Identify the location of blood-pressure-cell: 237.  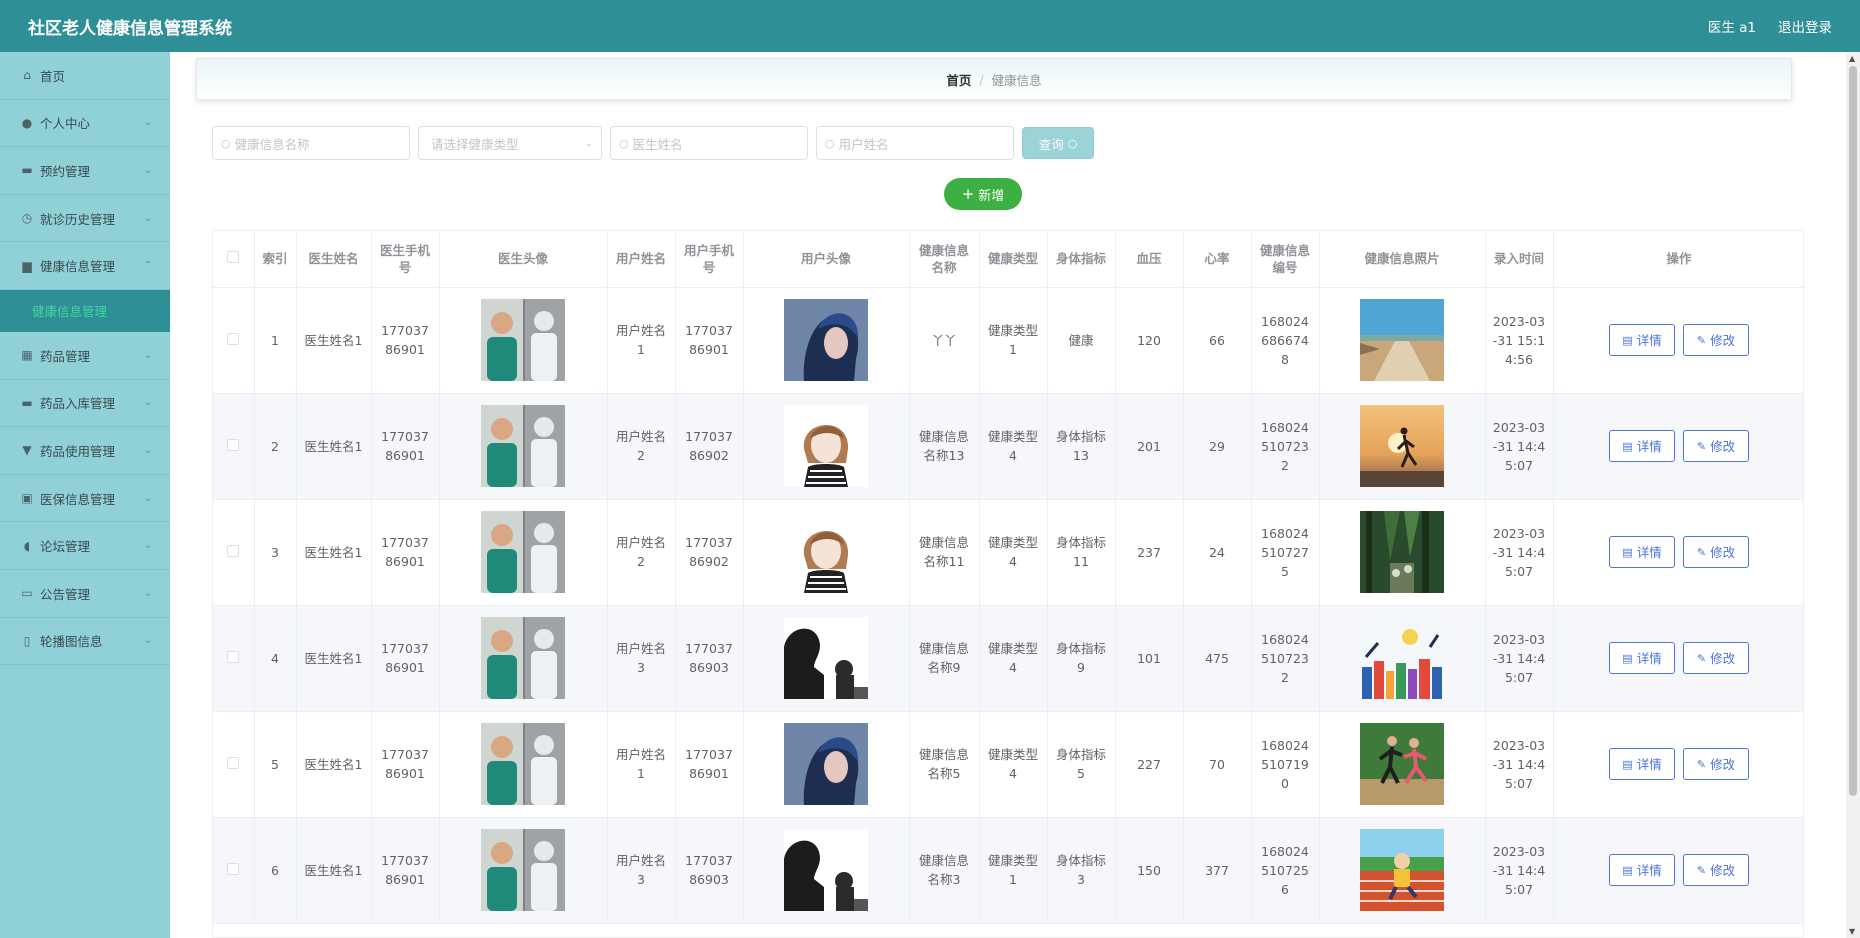
(1149, 552).